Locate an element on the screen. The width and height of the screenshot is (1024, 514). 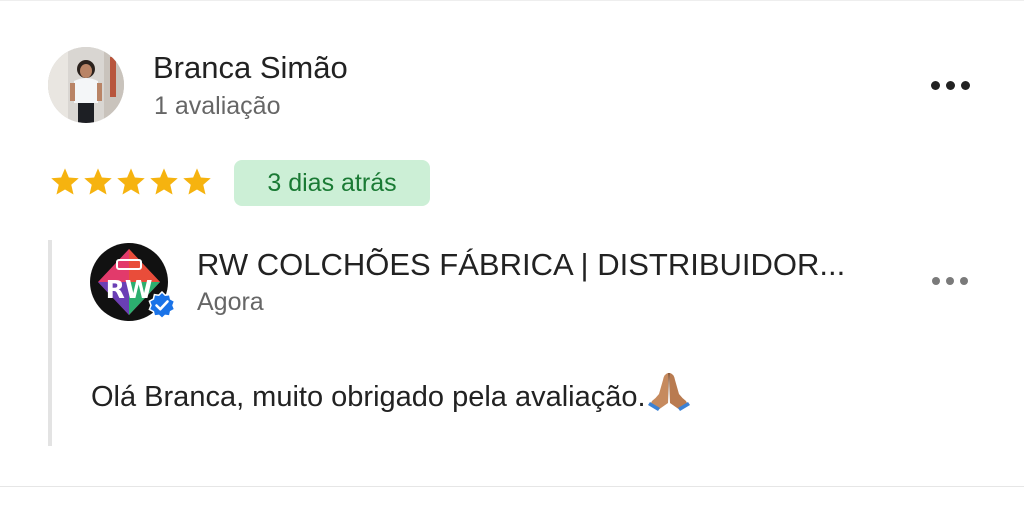
bottom-divider is located at coordinates (512, 486).